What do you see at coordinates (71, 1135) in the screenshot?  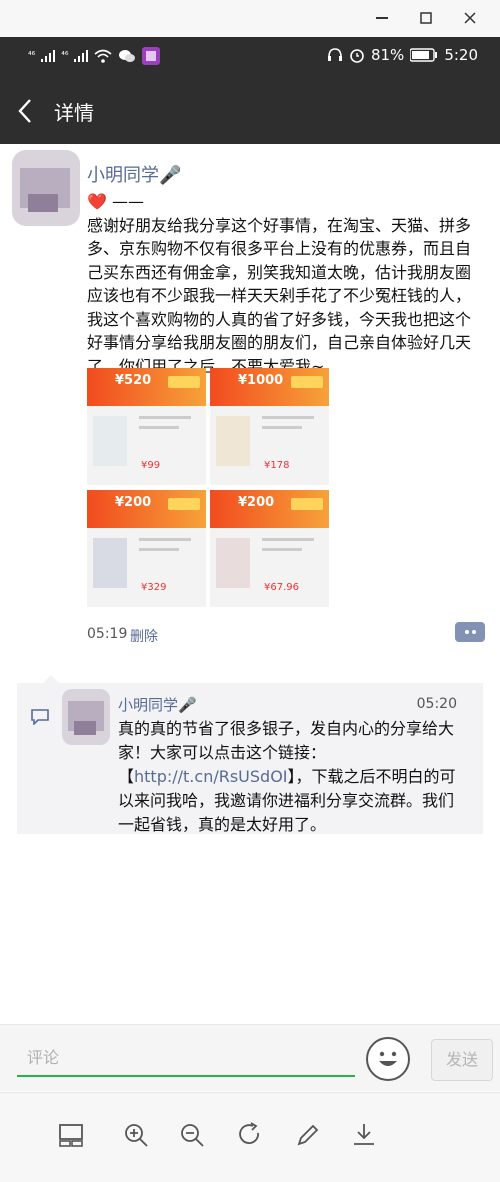 I see `layout-icon` at bounding box center [71, 1135].